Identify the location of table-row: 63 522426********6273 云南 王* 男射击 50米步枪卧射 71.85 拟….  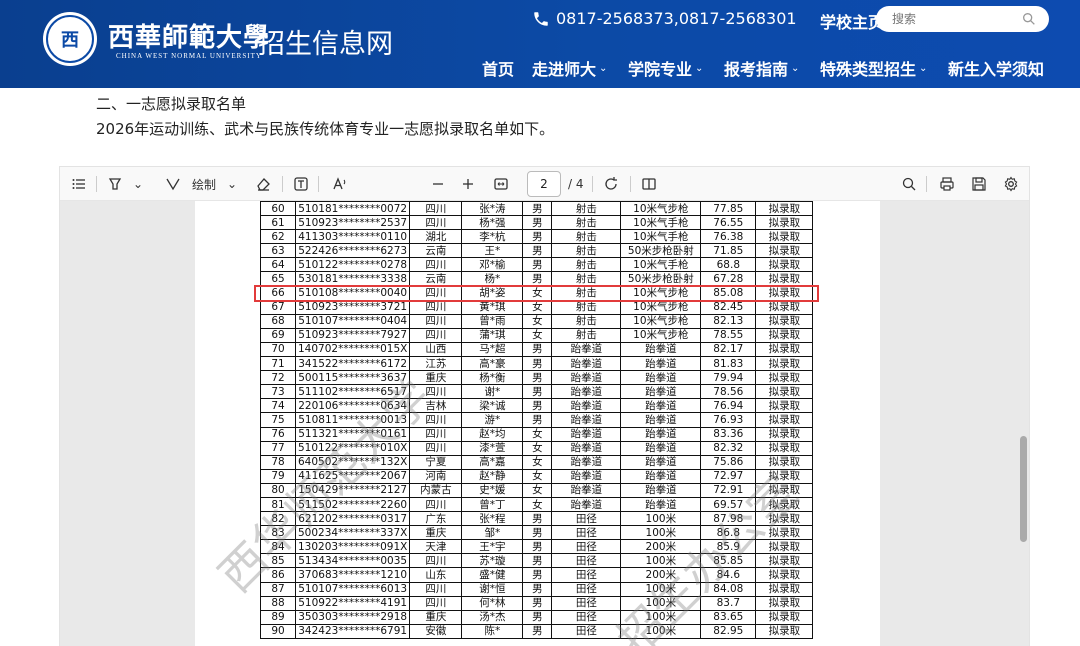
(537, 251).